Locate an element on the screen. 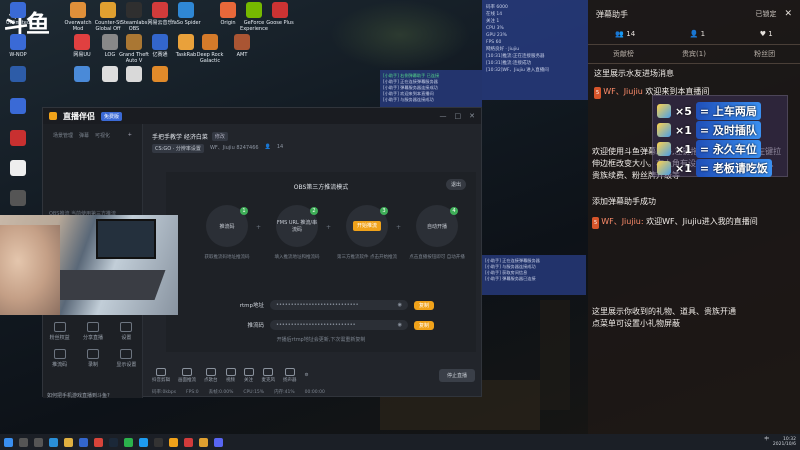 The height and width of the screenshot is (450, 800). desktop-icon: Overwatch Mod is located at coordinates (78, 17).